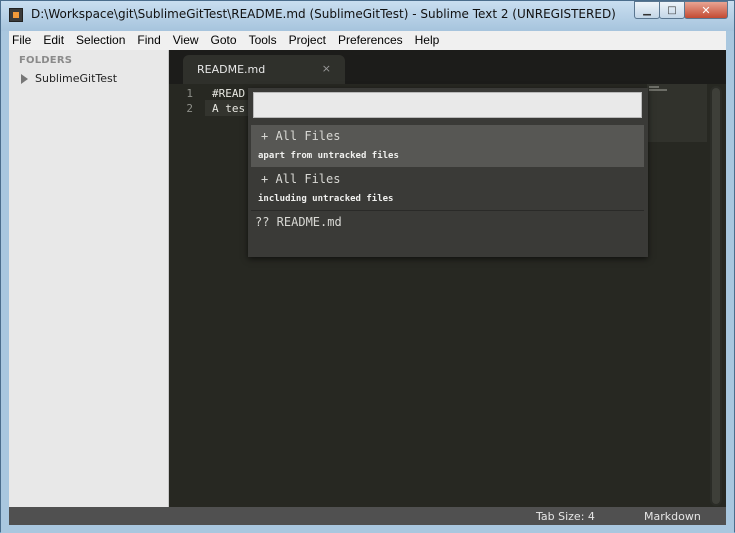  I want to click on close-button: ✕, so click(706, 10).